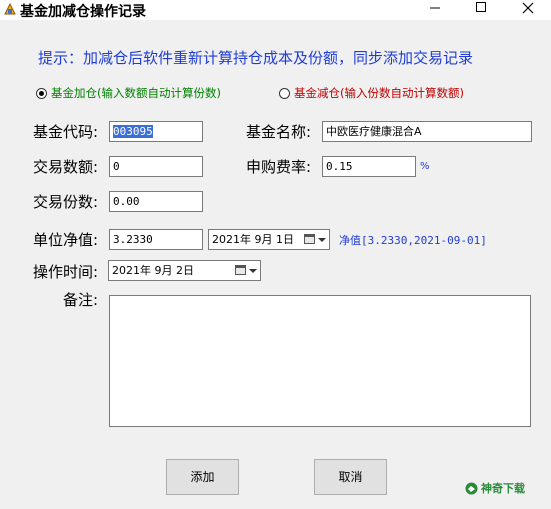  I want to click on maximize-icon, so click(481, 7).